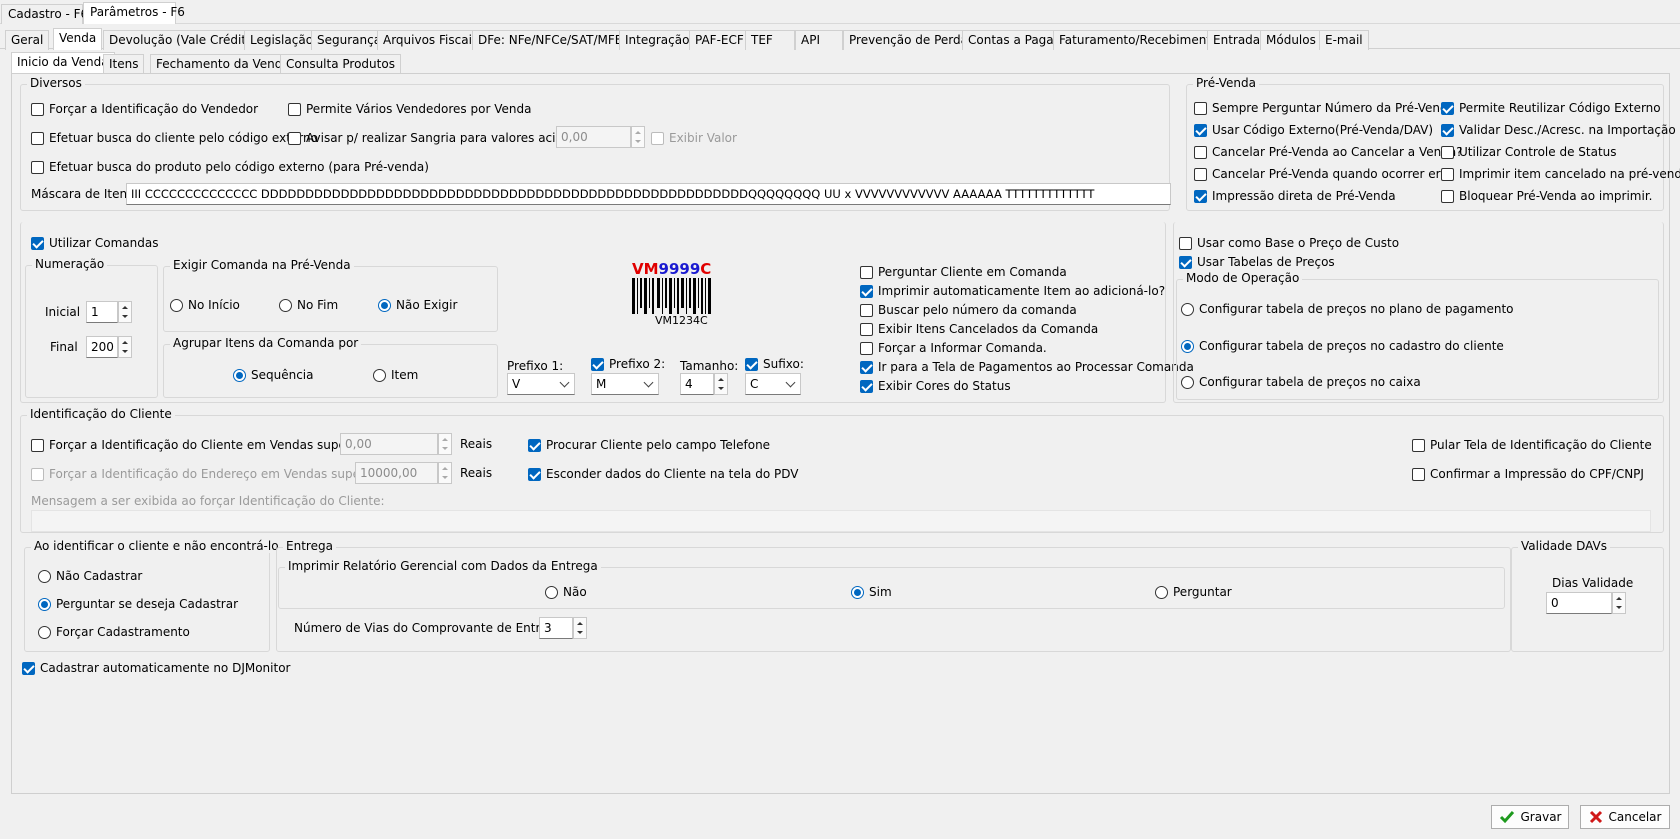 This screenshot has width=1680, height=839. What do you see at coordinates (1323, 174) in the screenshot?
I see `pre-venda-option-6: Cancelar Pré-Venda quando ocorrer erro` at bounding box center [1323, 174].